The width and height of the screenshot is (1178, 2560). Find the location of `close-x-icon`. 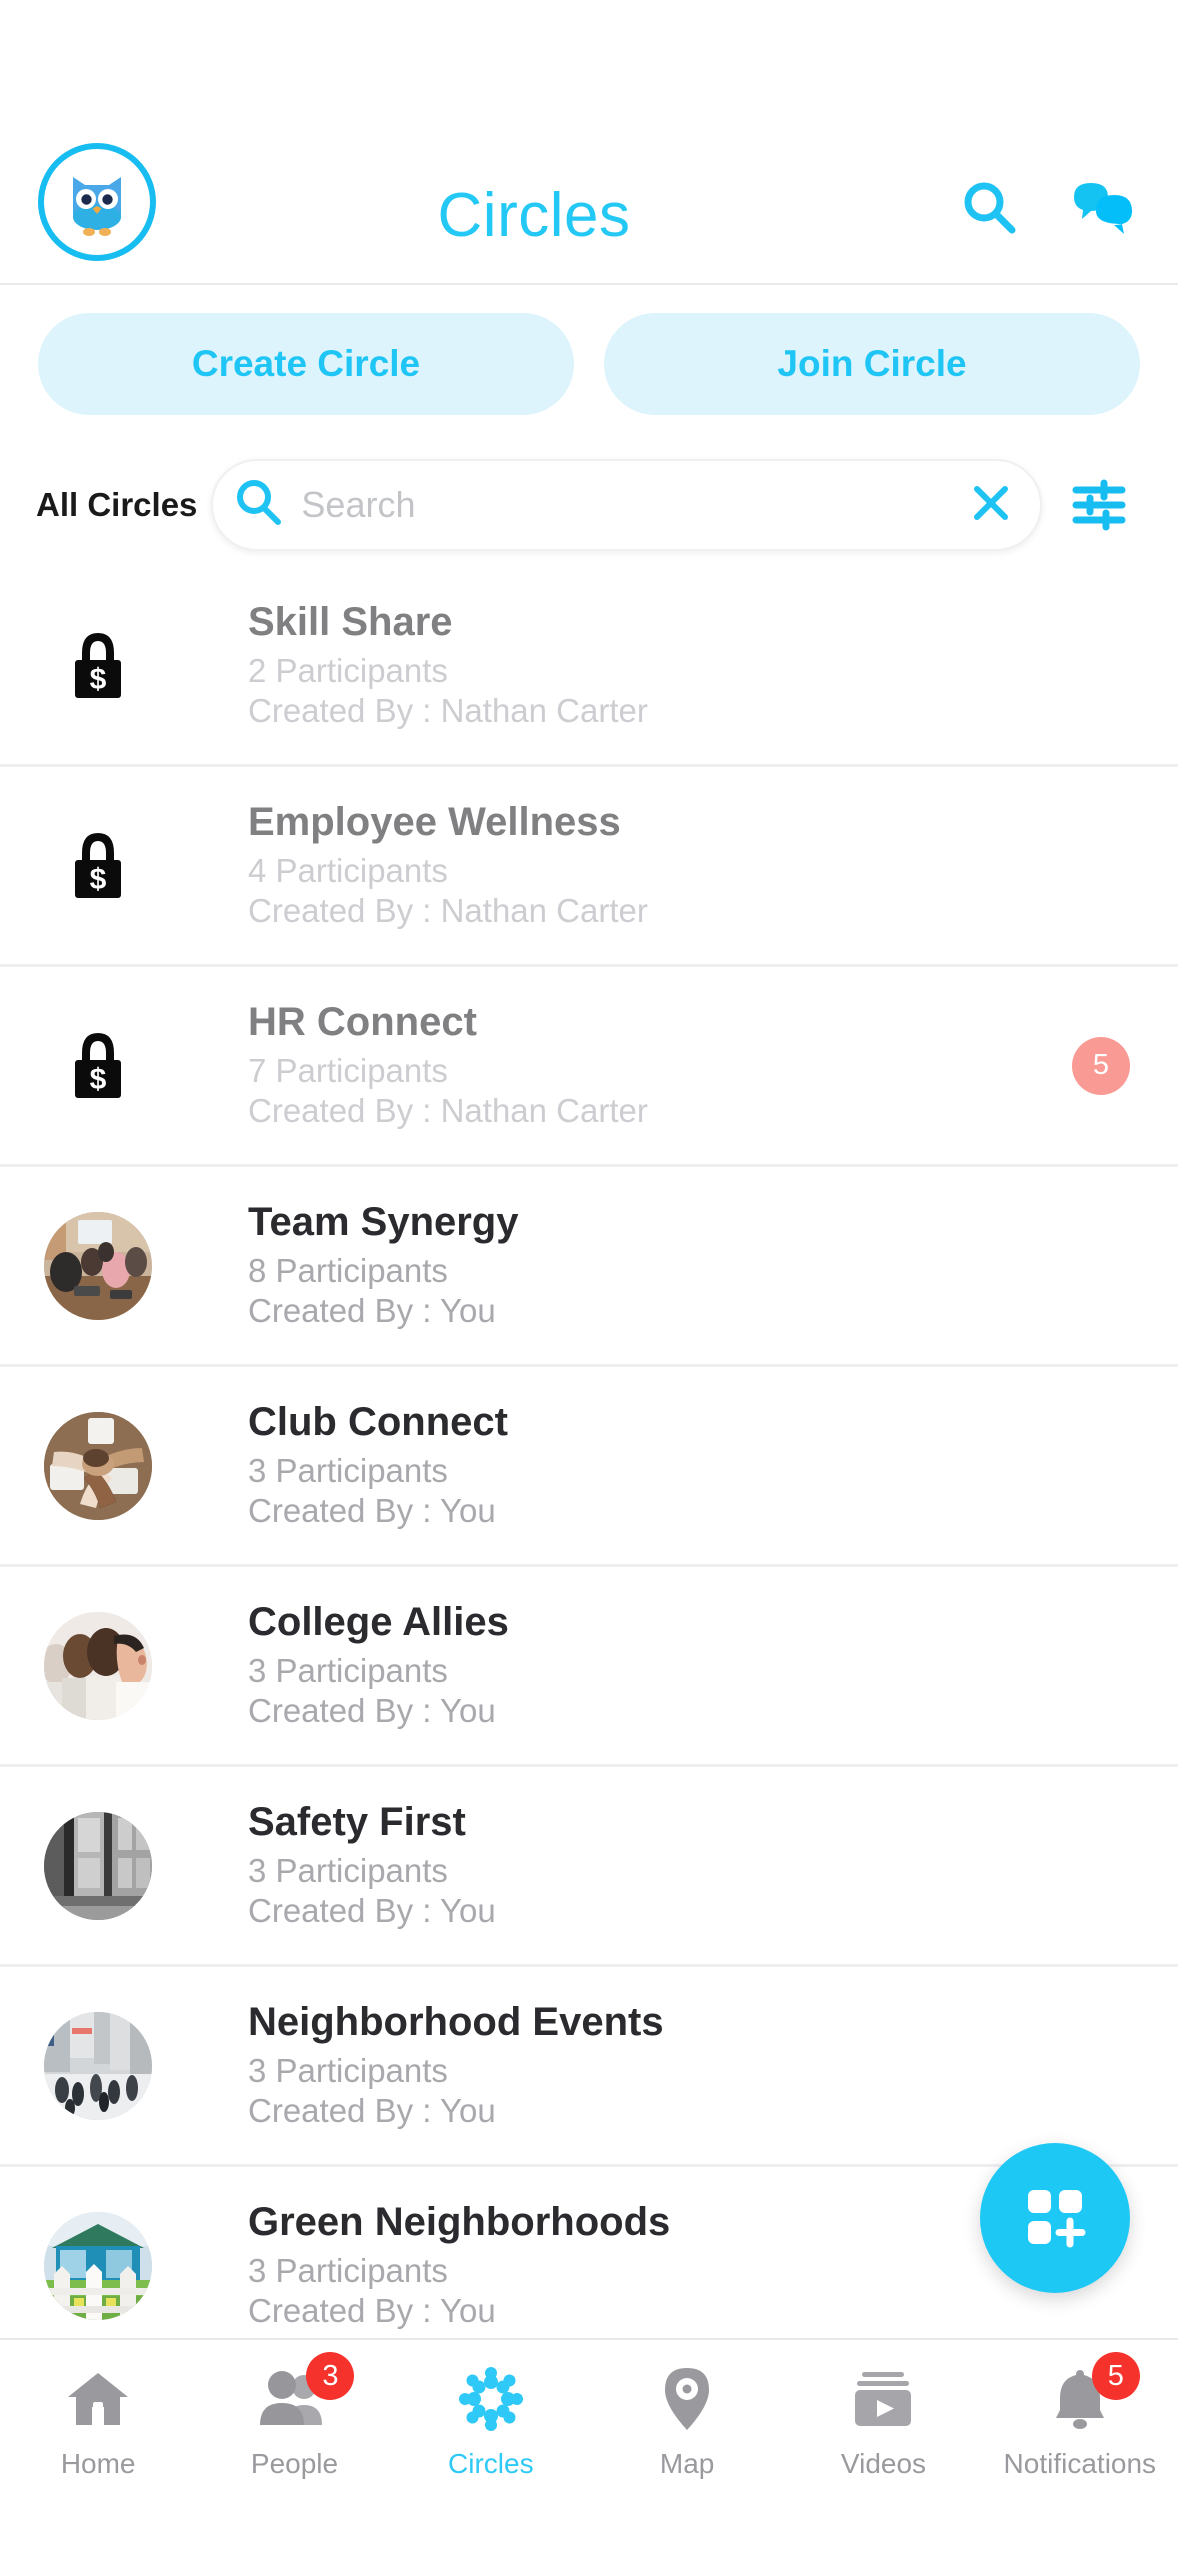

close-x-icon is located at coordinates (991, 505).